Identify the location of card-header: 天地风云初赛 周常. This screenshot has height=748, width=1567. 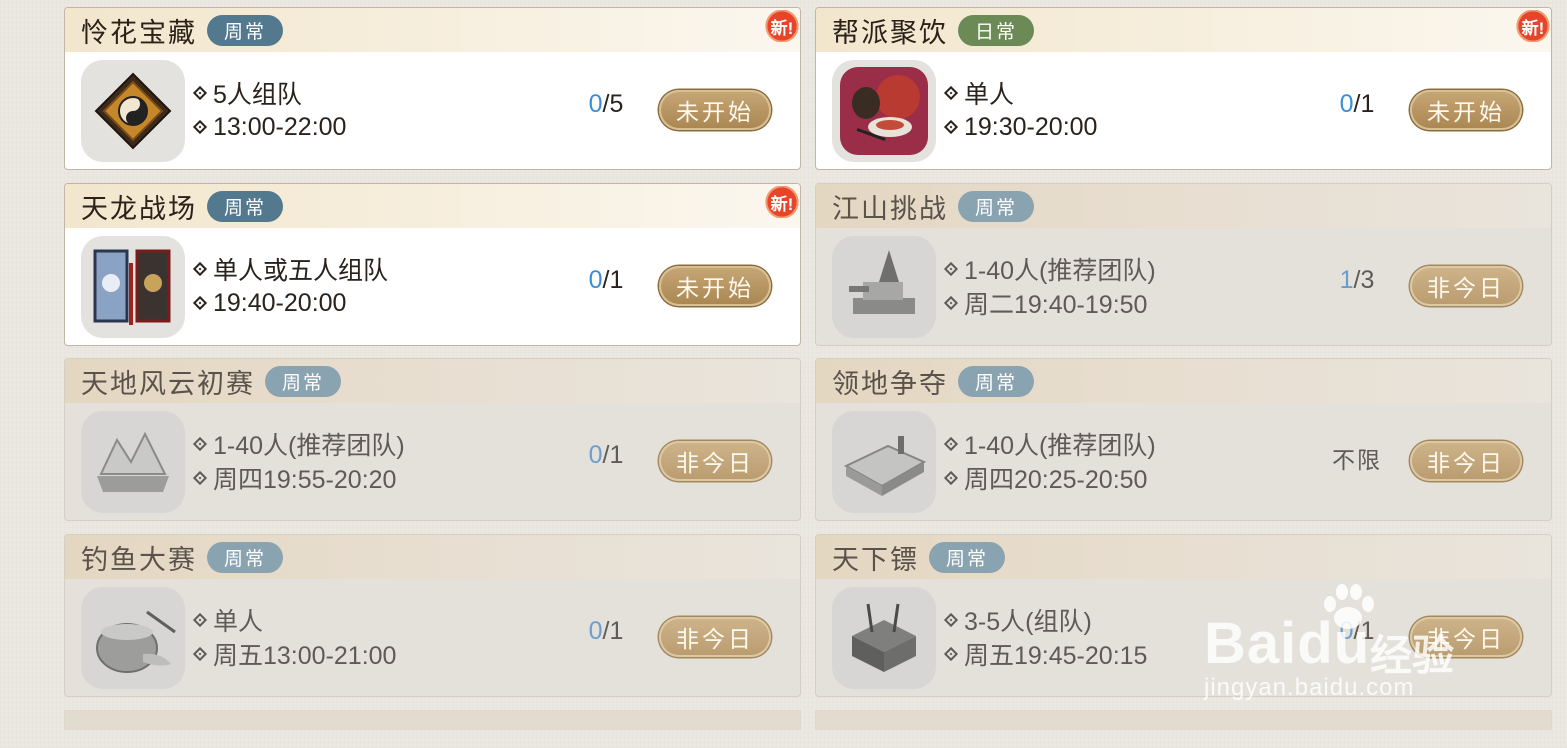
(432, 381).